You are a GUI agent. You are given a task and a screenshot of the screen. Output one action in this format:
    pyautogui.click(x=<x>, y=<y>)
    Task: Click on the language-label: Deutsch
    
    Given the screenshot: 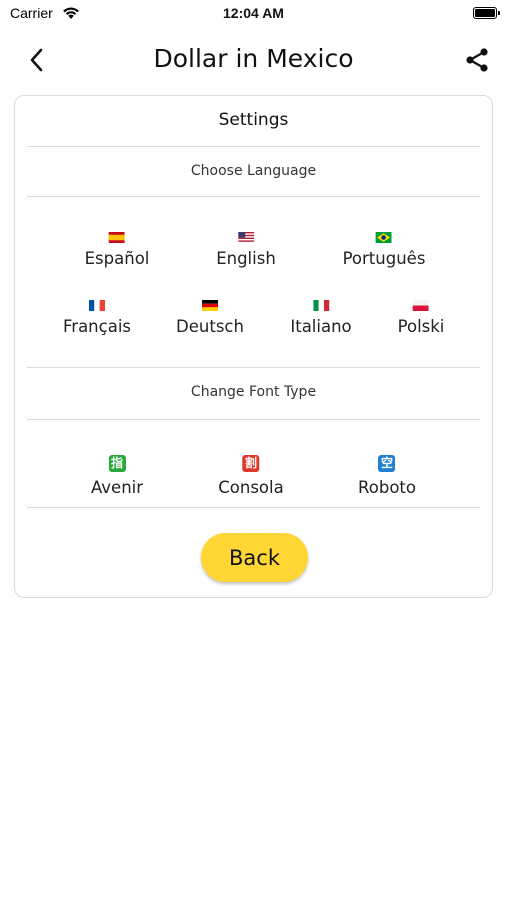 What is the action you would take?
    pyautogui.click(x=210, y=326)
    